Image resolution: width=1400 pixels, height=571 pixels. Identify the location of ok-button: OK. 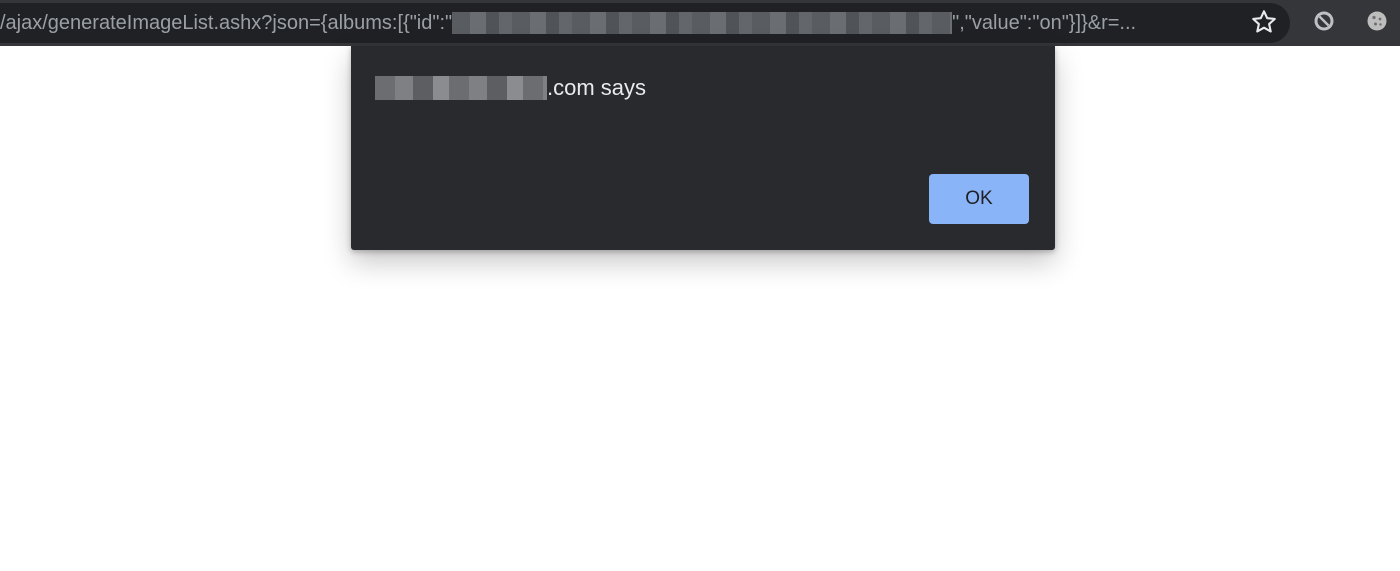
(979, 199).